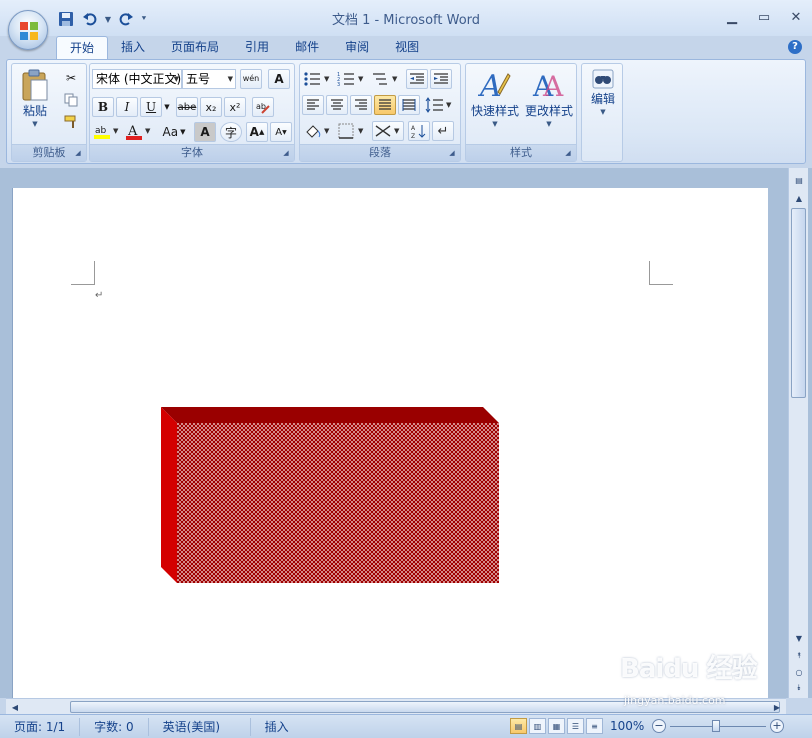 The width and height of the screenshot is (812, 738). What do you see at coordinates (549, 124) in the screenshot?
I see `change-styles-dropdown-icon: ▼` at bounding box center [549, 124].